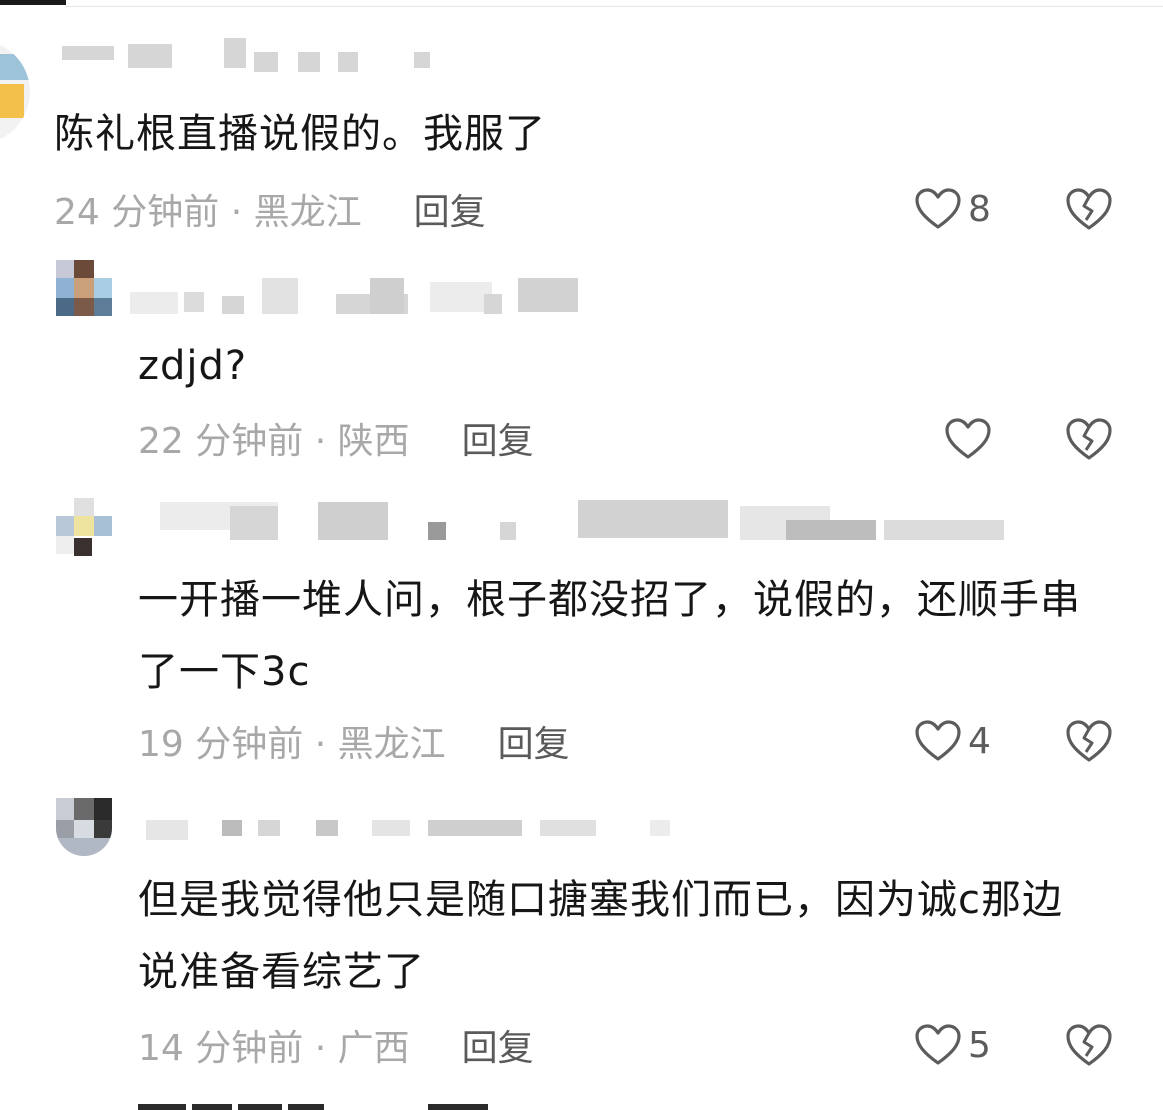 The width and height of the screenshot is (1163, 1110). Describe the element at coordinates (193, 366) in the screenshot. I see `comment-text: zdjd?` at that location.